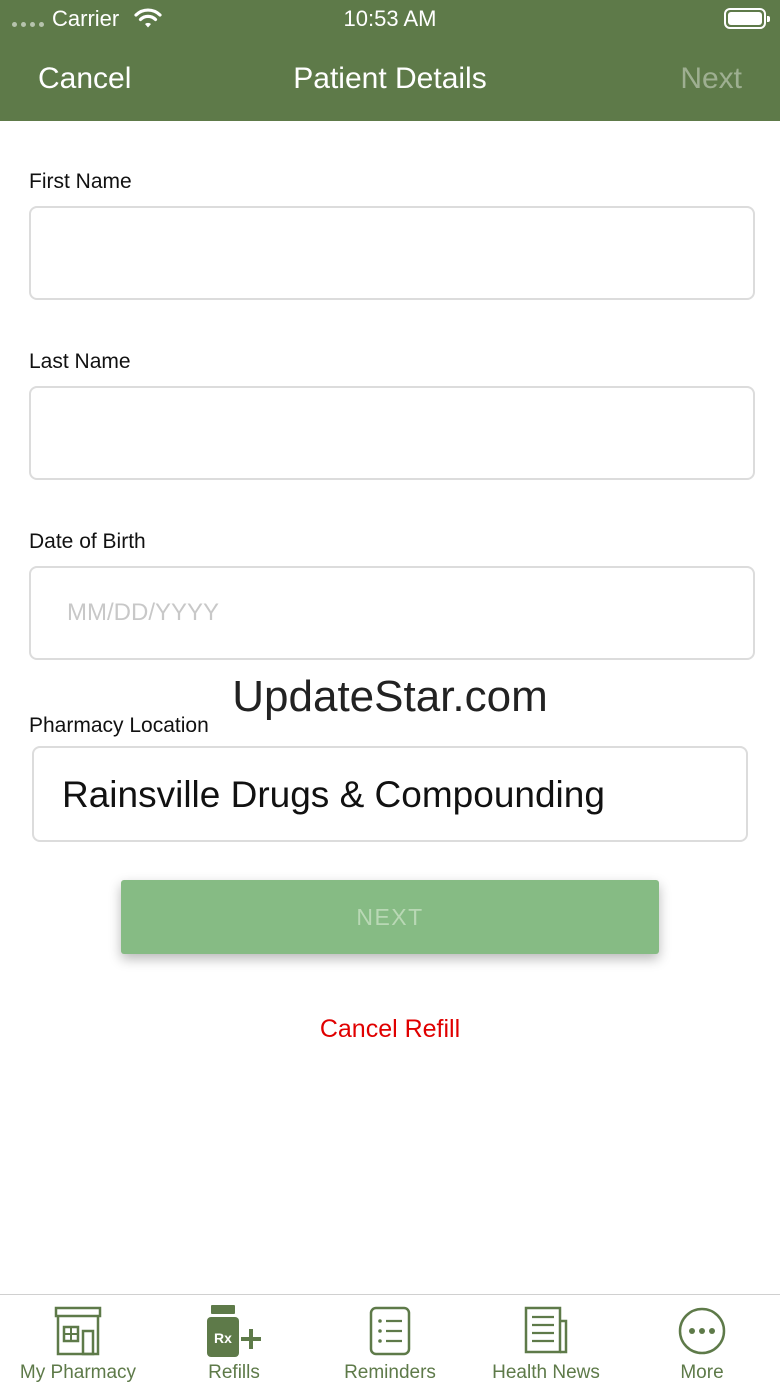  I want to click on dob-input, so click(392, 613).